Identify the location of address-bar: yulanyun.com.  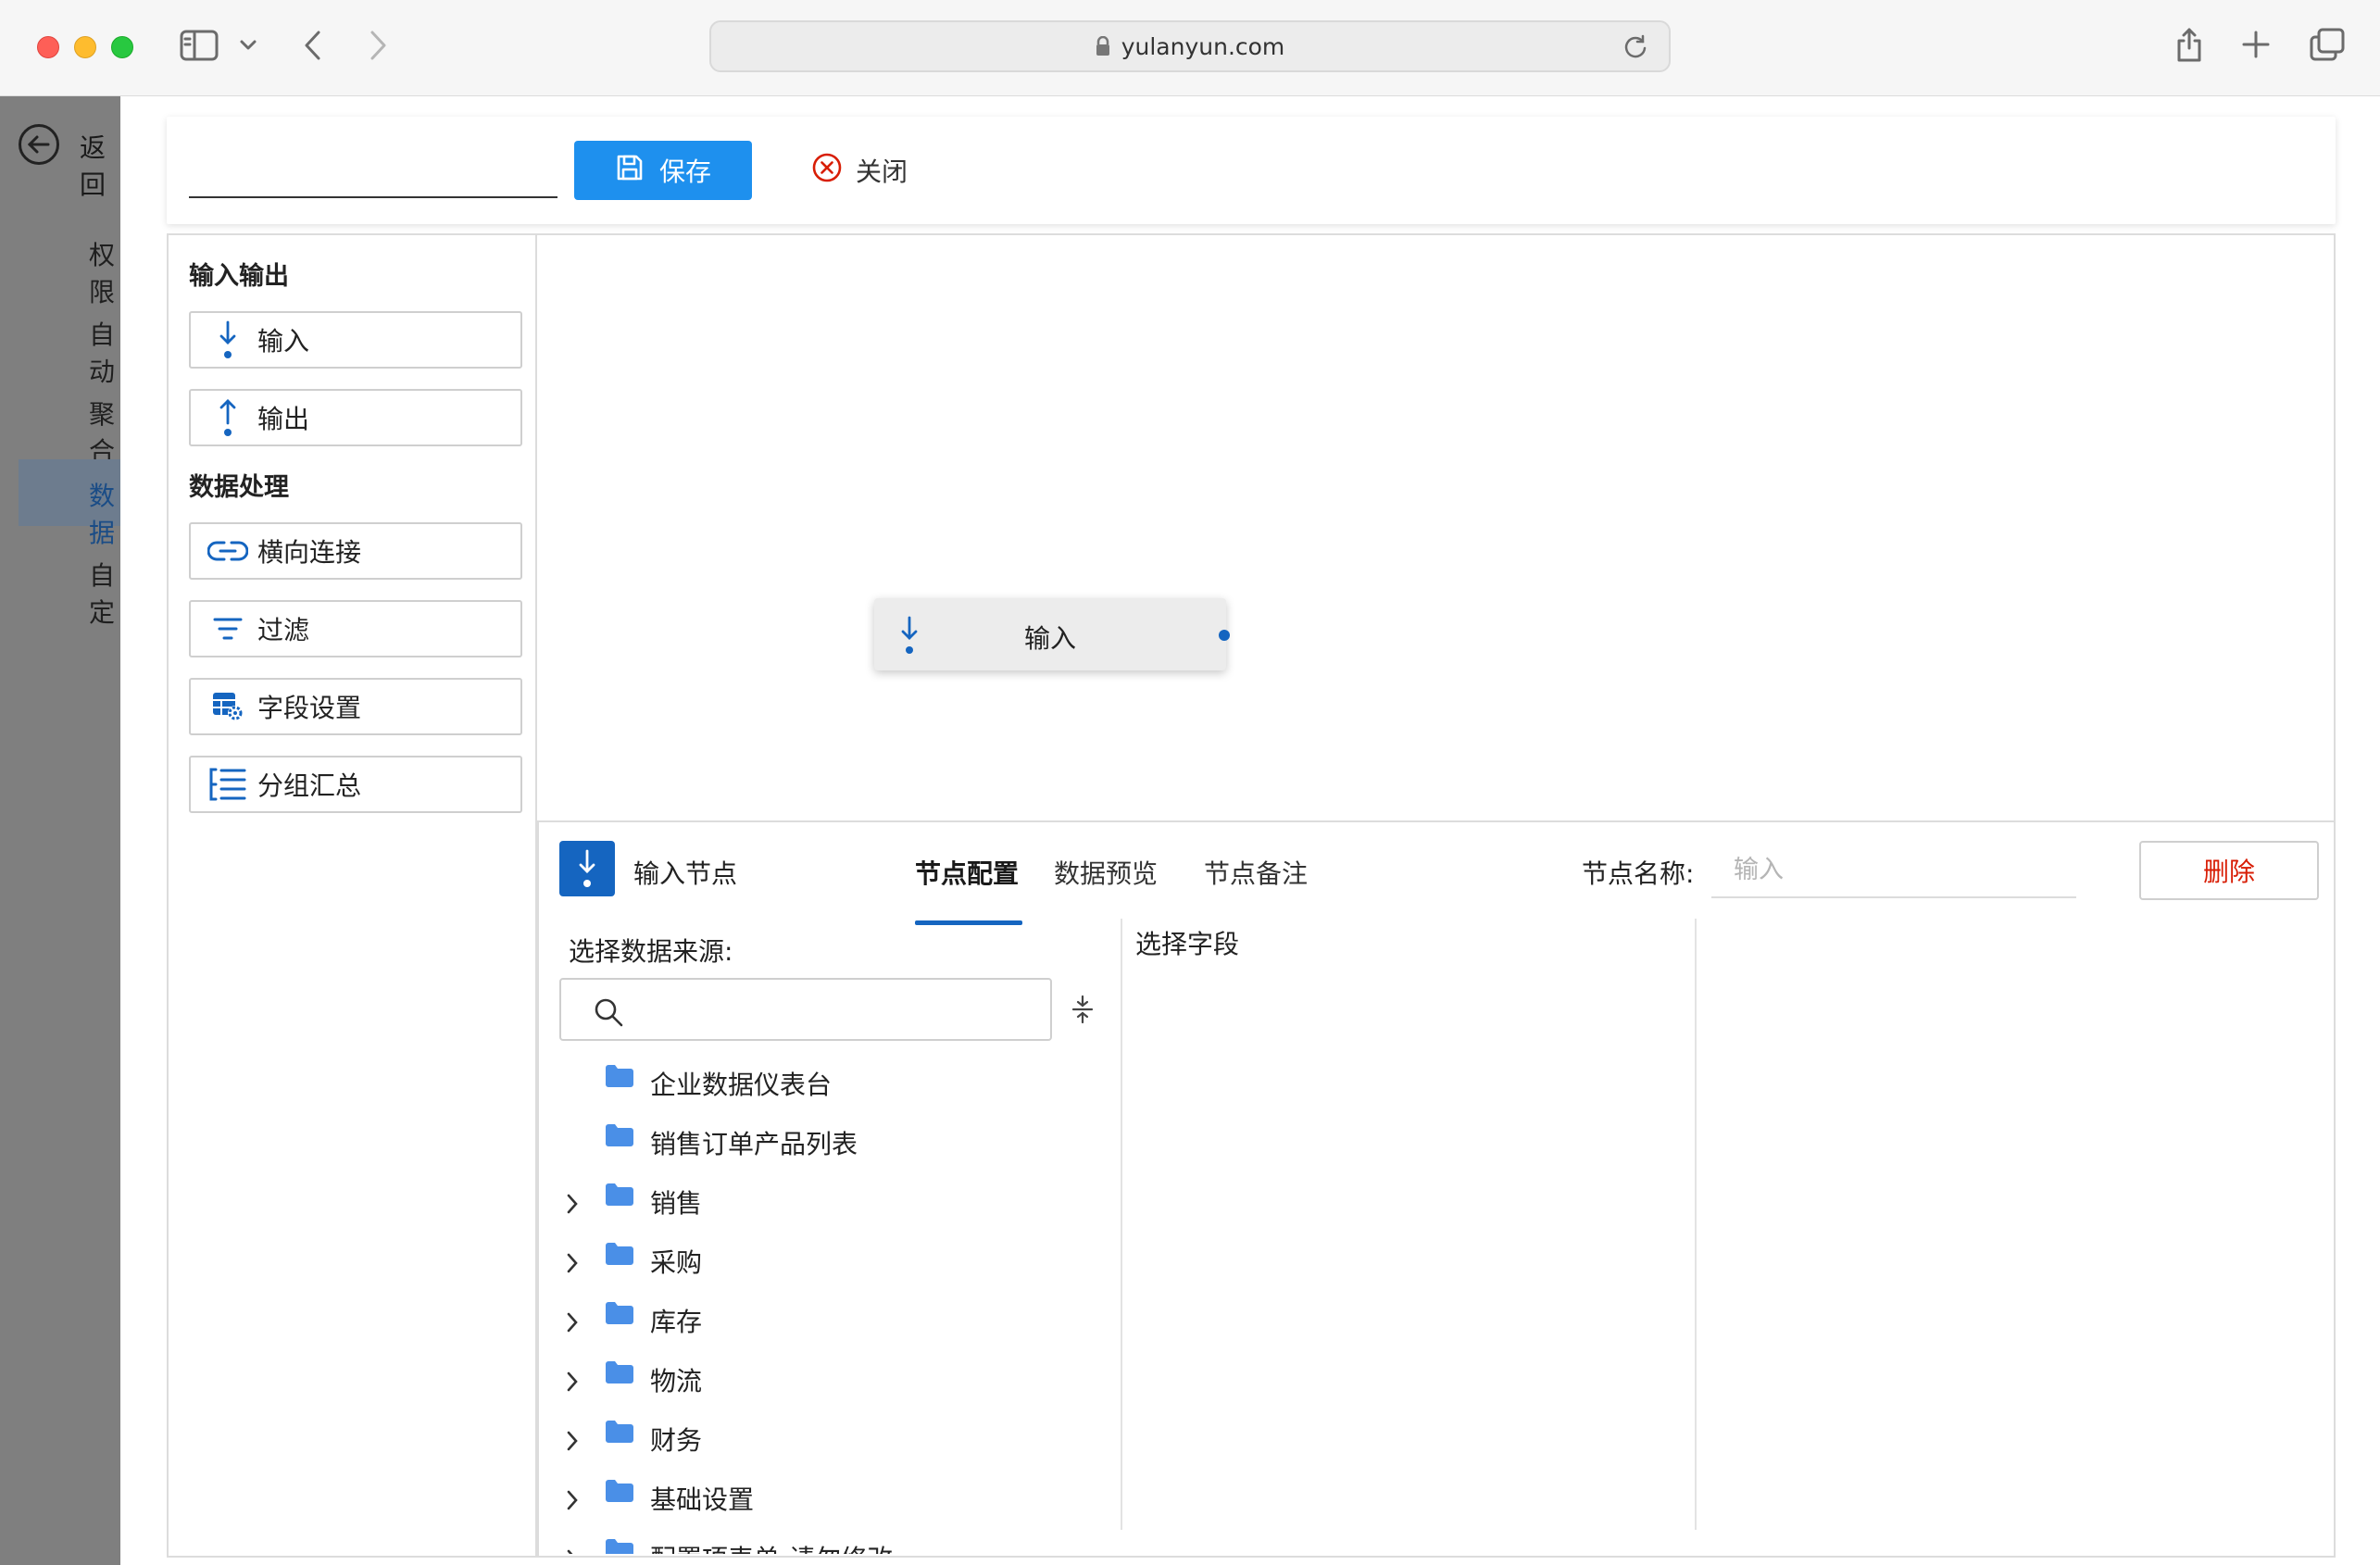
(1190, 46).